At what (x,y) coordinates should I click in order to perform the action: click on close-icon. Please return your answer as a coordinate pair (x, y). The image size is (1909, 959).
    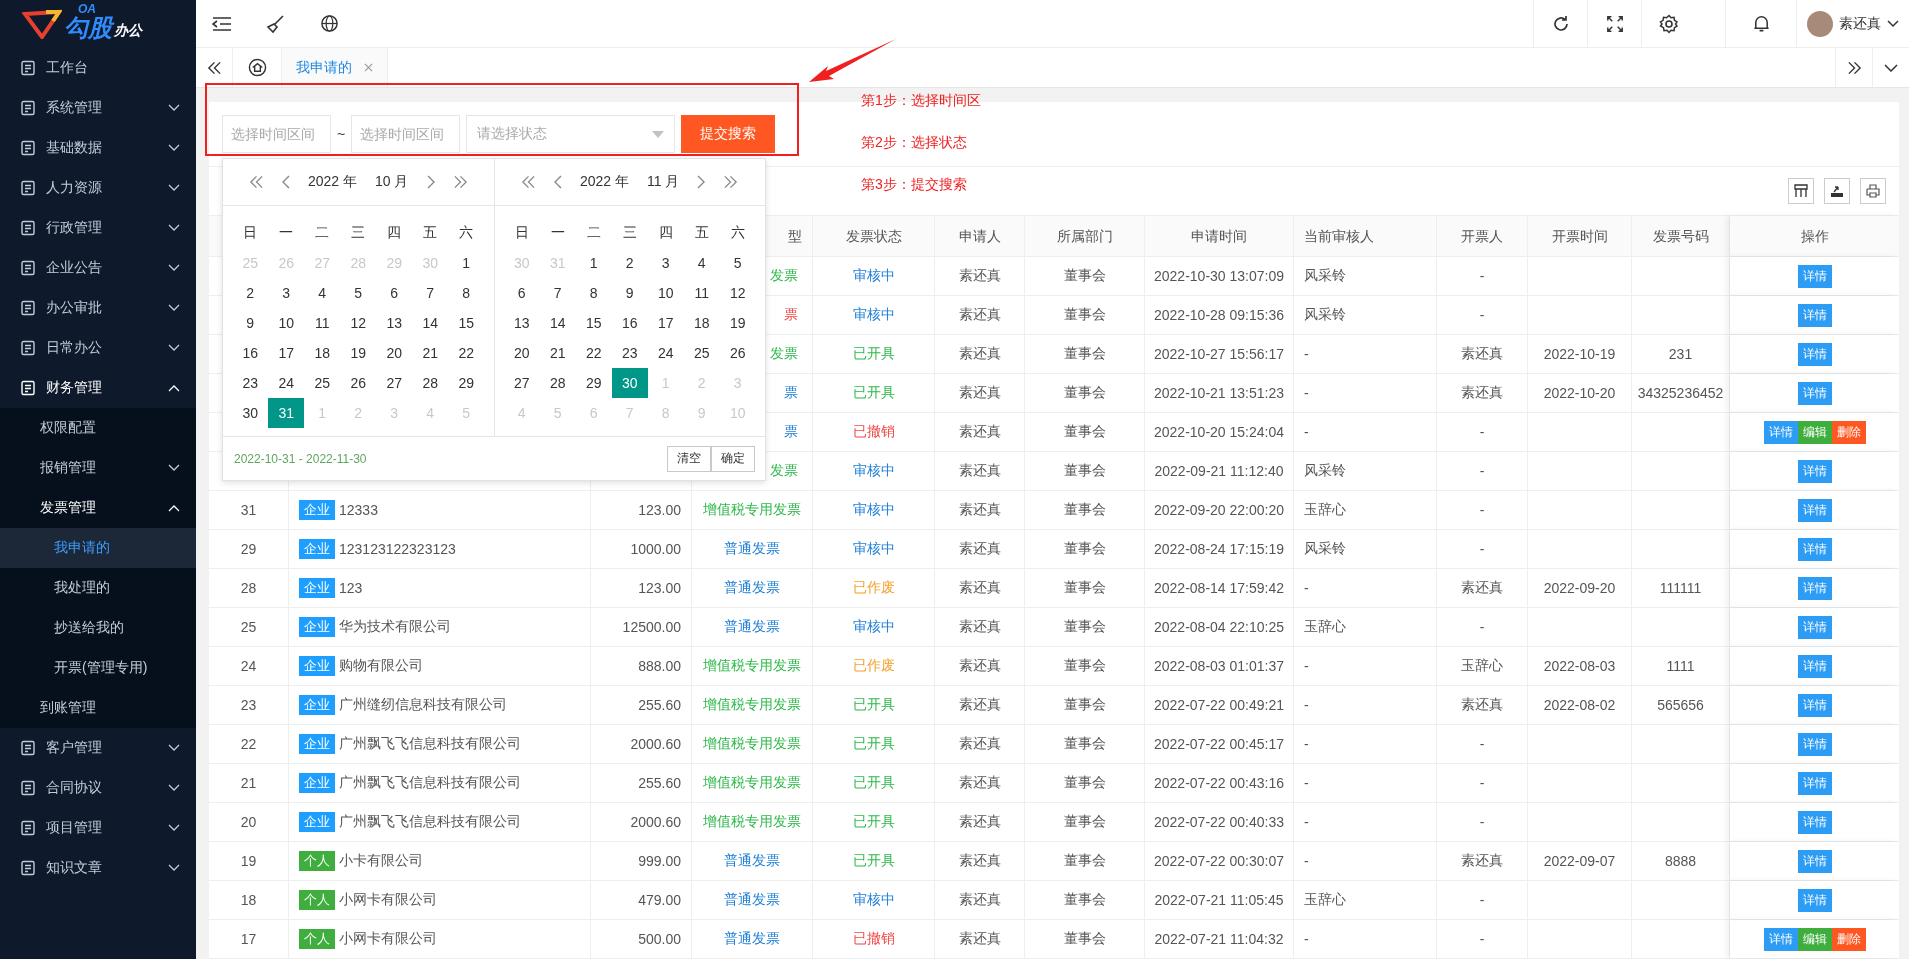
    Looking at the image, I should click on (368, 67).